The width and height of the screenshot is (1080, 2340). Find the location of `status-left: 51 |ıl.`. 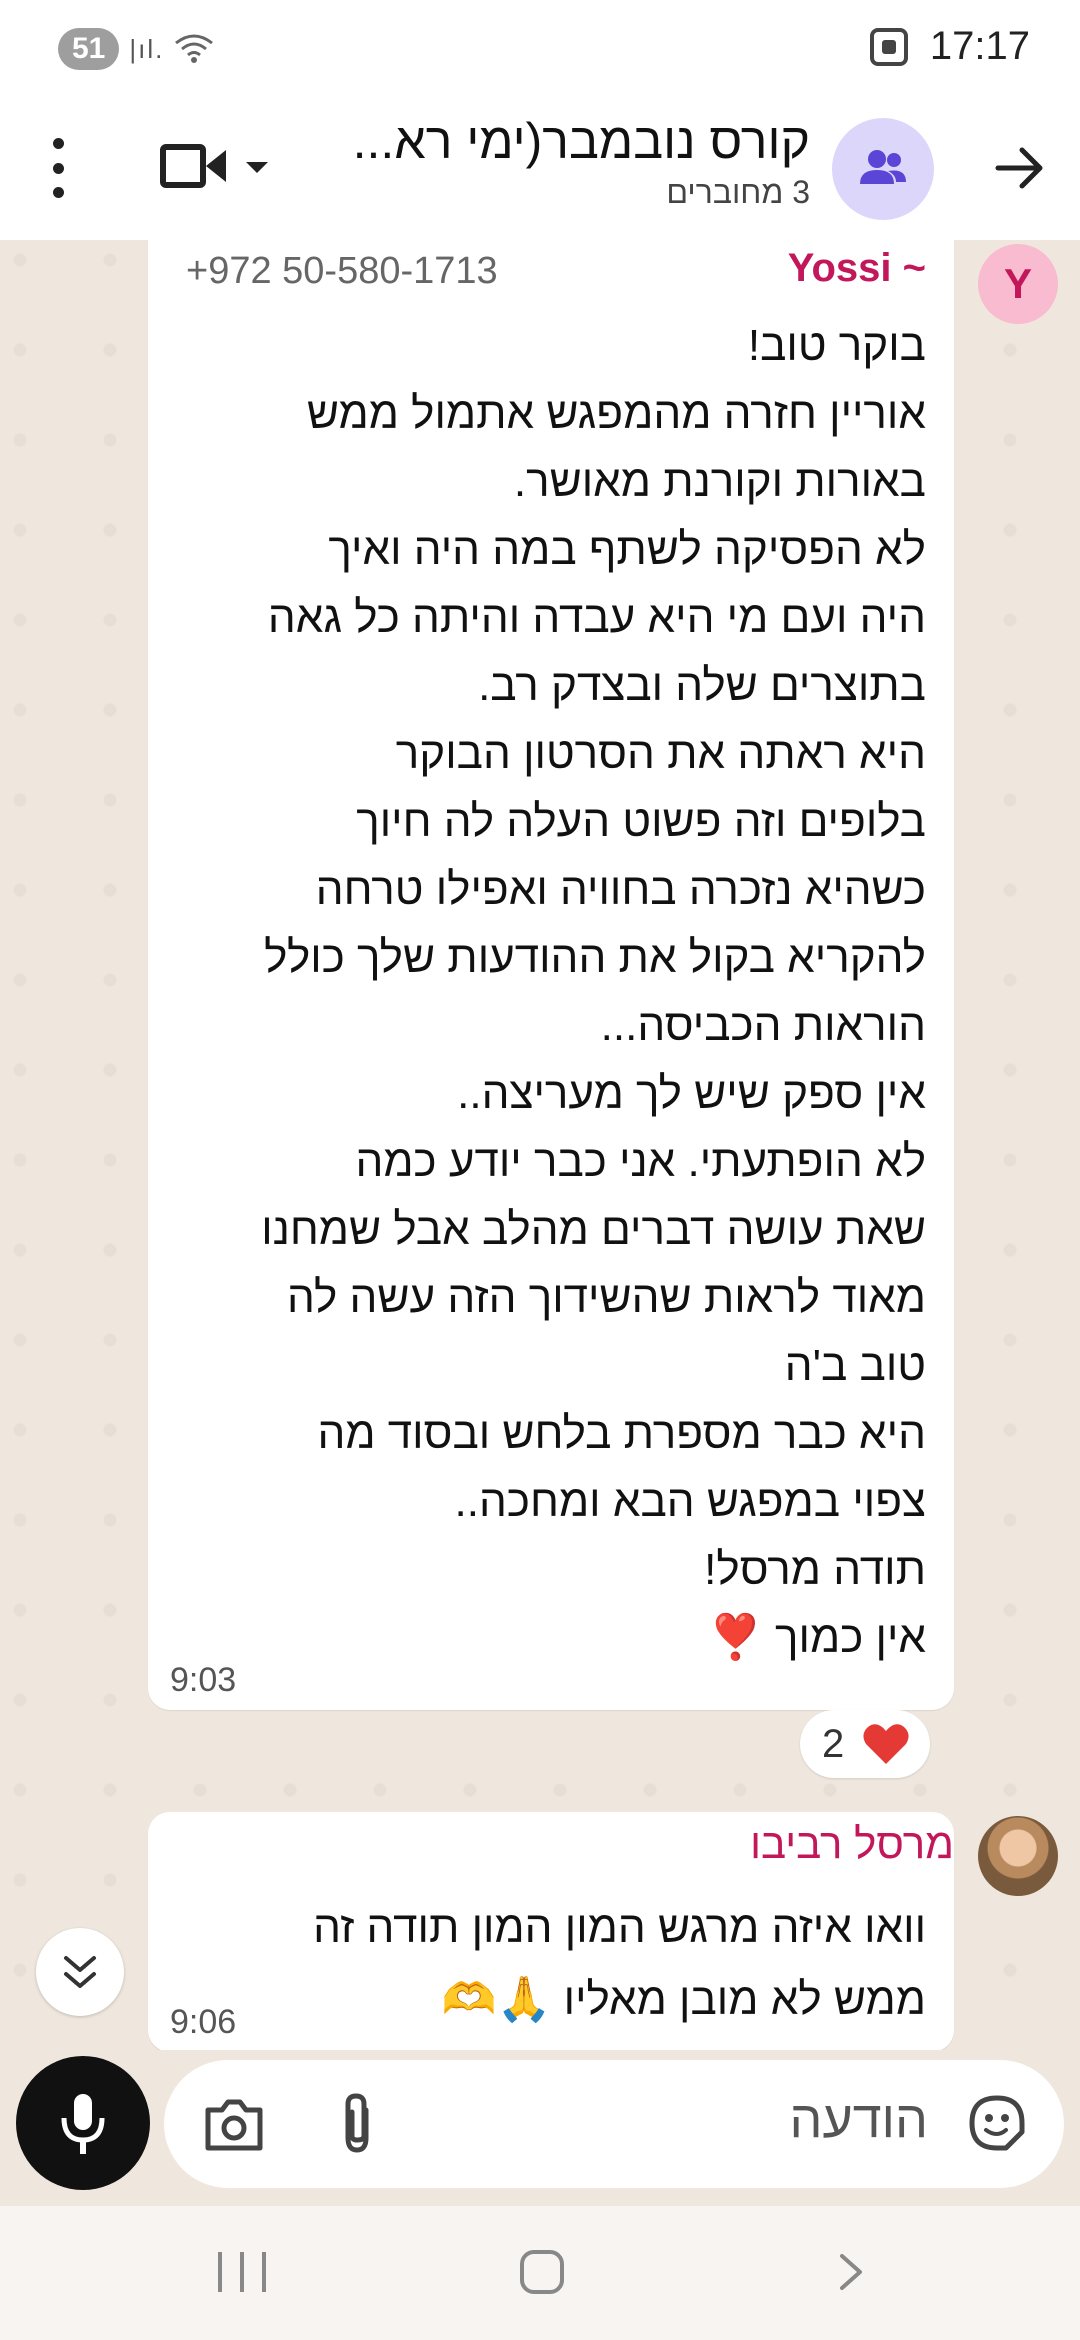

status-left: 51 |ıl. is located at coordinates (136, 49).